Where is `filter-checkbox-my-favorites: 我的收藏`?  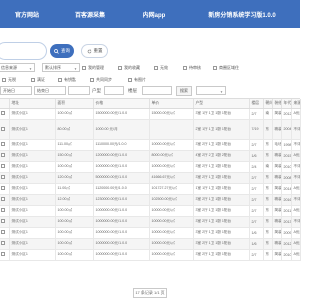
filter-checkbox-my-favorites: 我的收藏 is located at coordinates (129, 68).